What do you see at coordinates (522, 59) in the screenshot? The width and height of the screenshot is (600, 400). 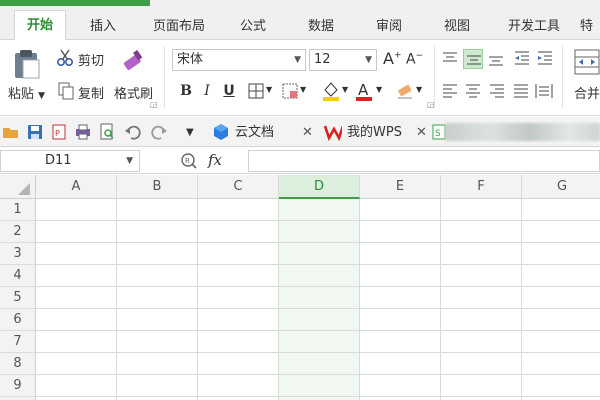 I see `decrease-indent-icon` at bounding box center [522, 59].